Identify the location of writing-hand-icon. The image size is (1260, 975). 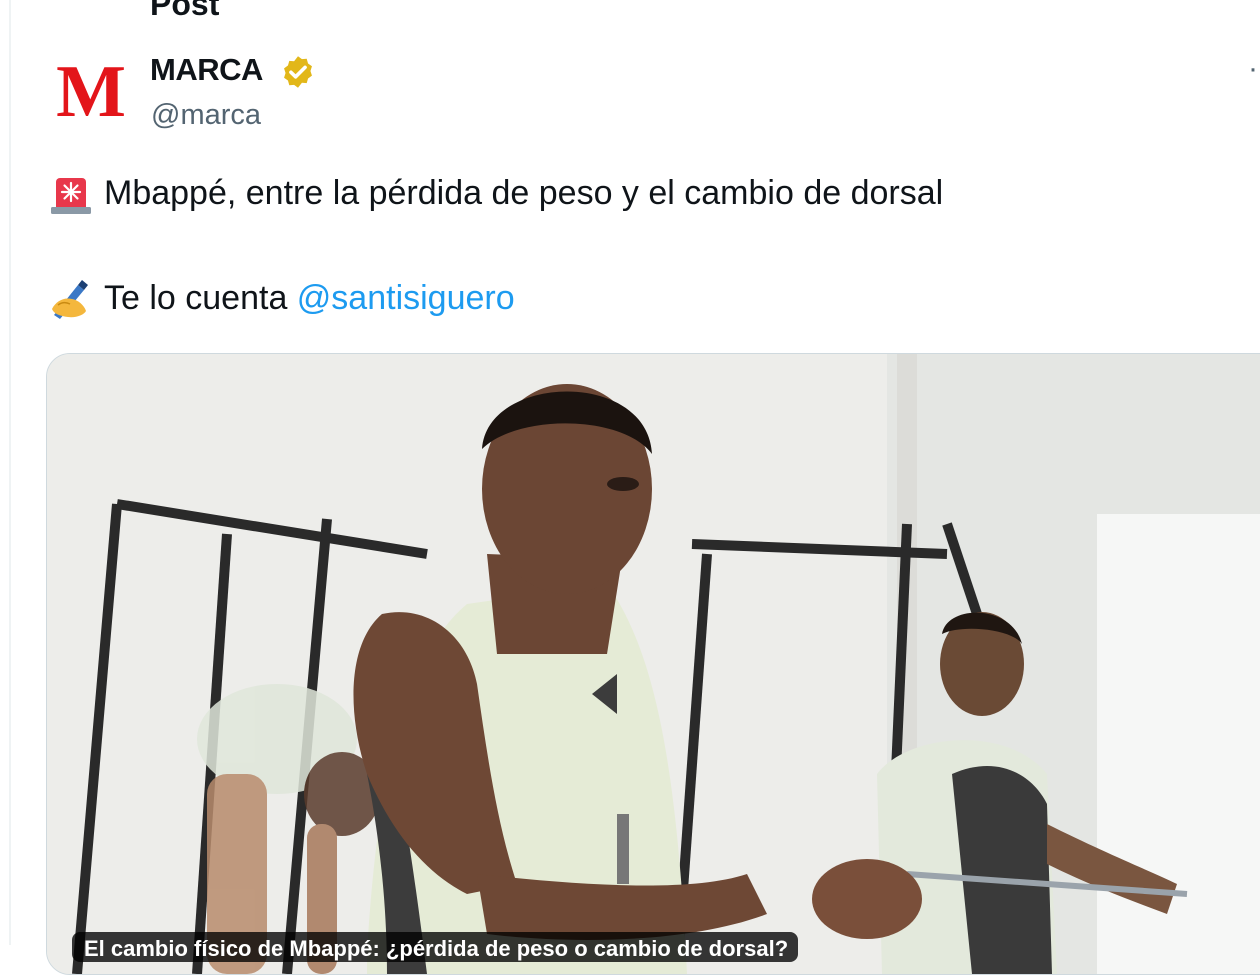
(70, 299).